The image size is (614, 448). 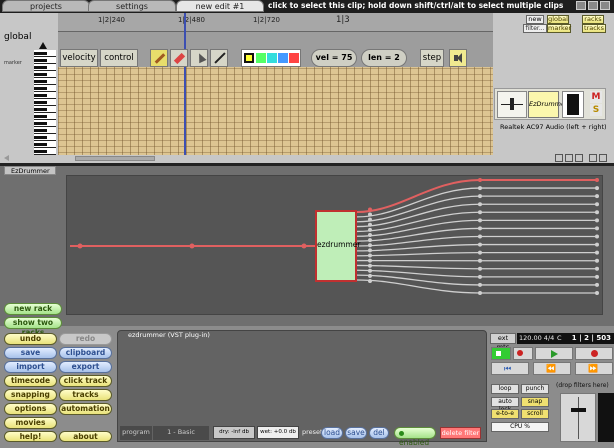 What do you see at coordinates (30, 381) in the screenshot?
I see `timecode-button: timecode` at bounding box center [30, 381].